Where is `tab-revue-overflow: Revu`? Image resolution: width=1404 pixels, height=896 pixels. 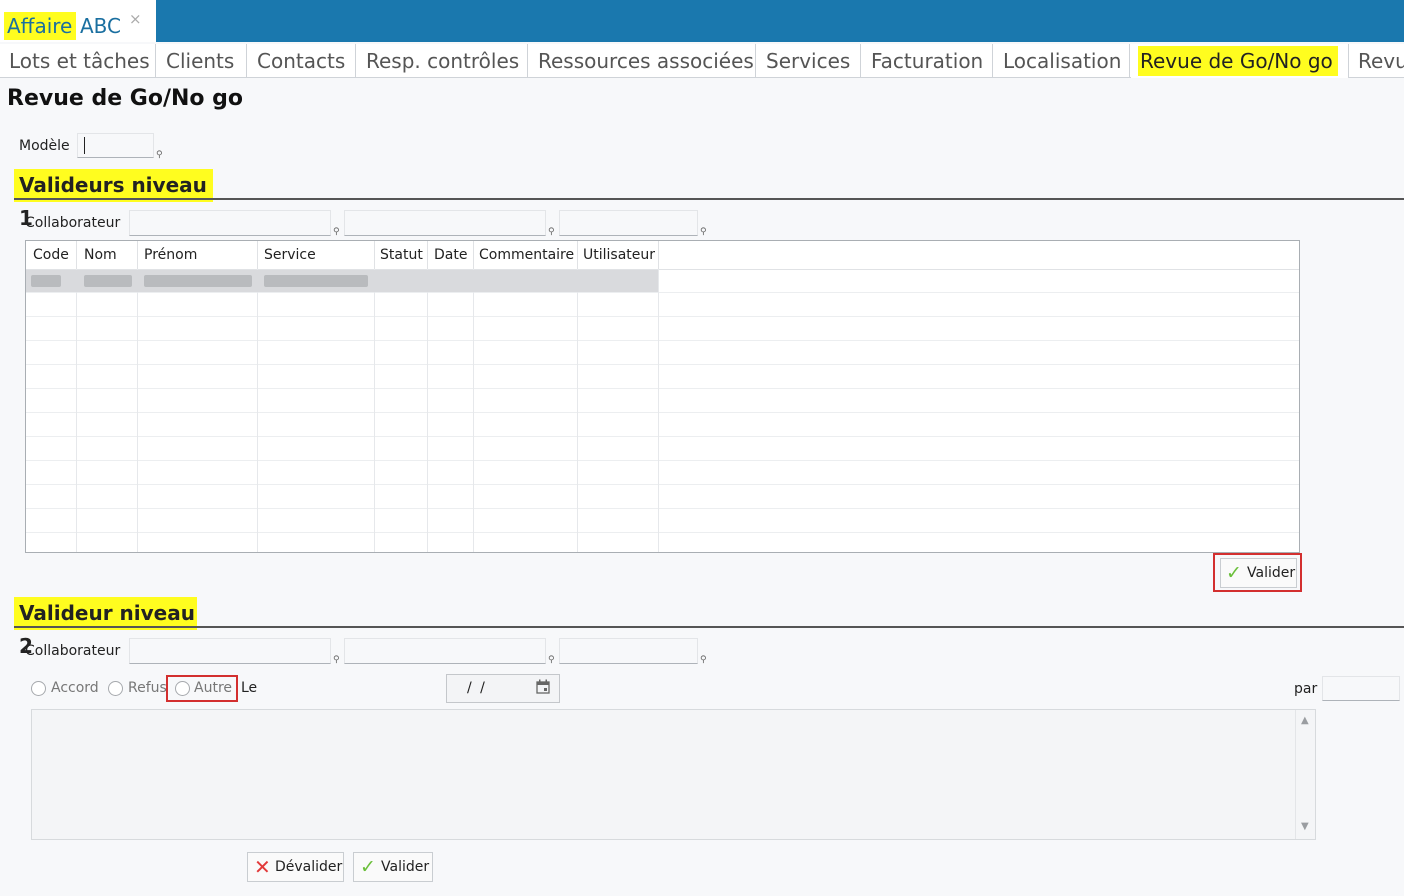 tab-revue-overflow: Revu is located at coordinates (1376, 61).